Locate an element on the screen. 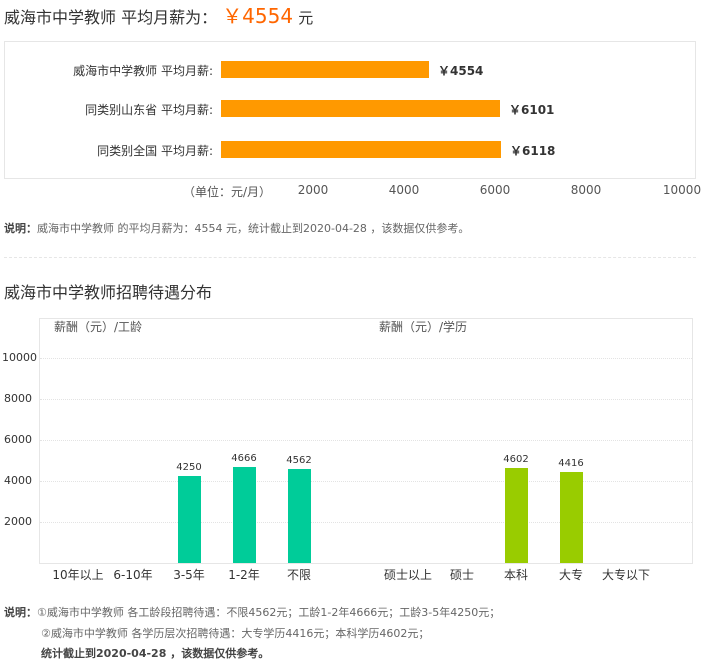 The height and width of the screenshot is (665, 701). y-tick-label: 4000 is located at coordinates (18, 480).